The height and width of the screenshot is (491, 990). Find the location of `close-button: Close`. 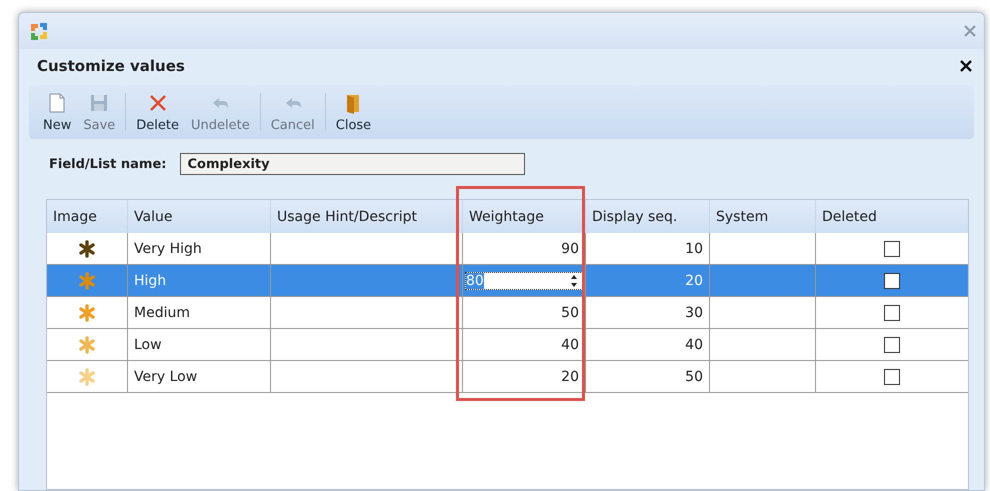

close-button: Close is located at coordinates (354, 112).